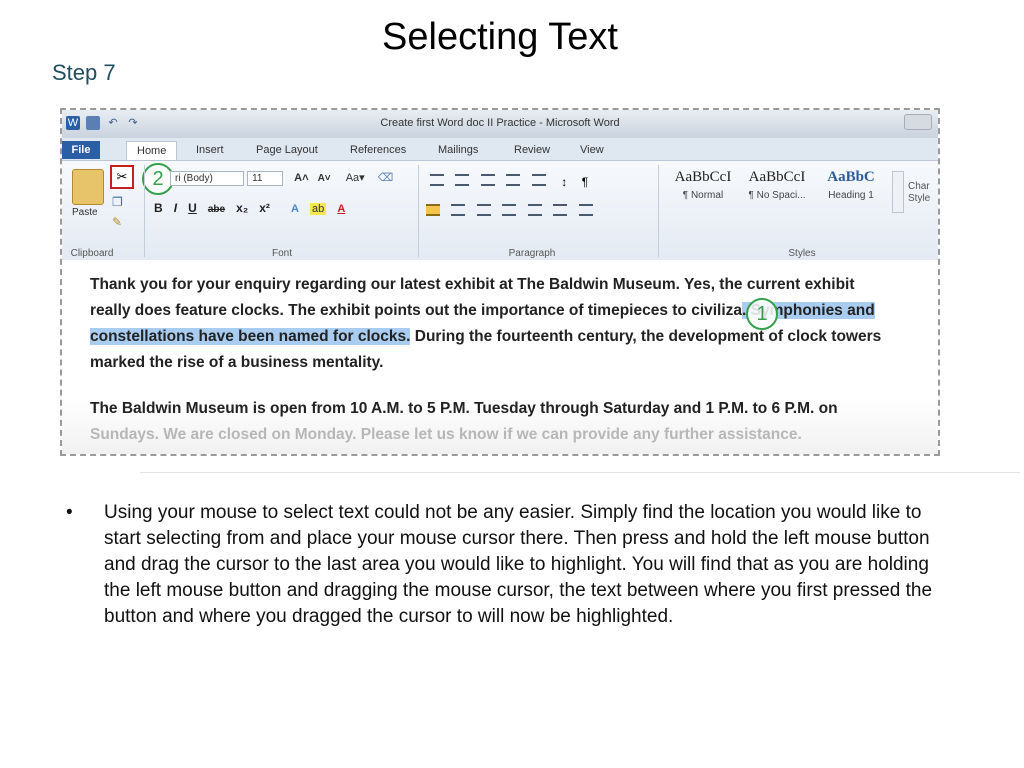 The width and height of the screenshot is (1024, 768). What do you see at coordinates (458, 150) in the screenshot?
I see `tab-mailings: Mailings` at bounding box center [458, 150].